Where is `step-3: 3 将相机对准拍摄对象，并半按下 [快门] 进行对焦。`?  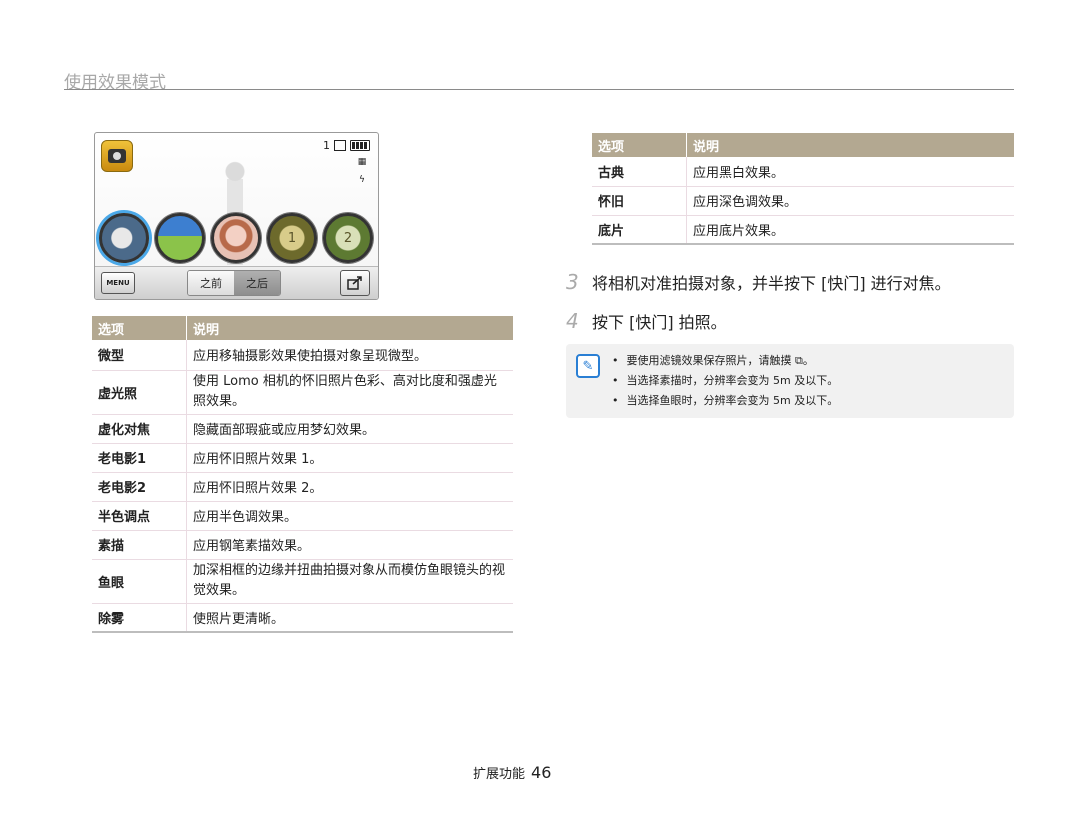
step-3: 3 将相机对准拍摄对象，并半按下 [快门] 进行对焦。 is located at coordinates (758, 282).